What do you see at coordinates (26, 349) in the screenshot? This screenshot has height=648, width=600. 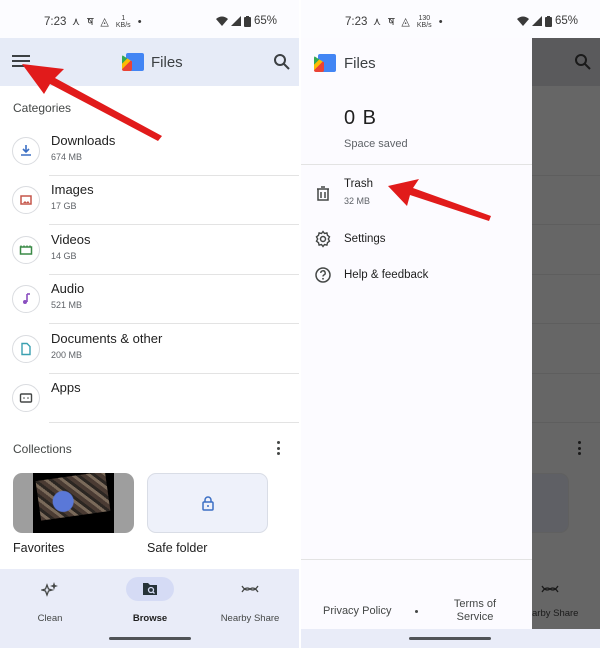 I see `document-icon` at bounding box center [26, 349].